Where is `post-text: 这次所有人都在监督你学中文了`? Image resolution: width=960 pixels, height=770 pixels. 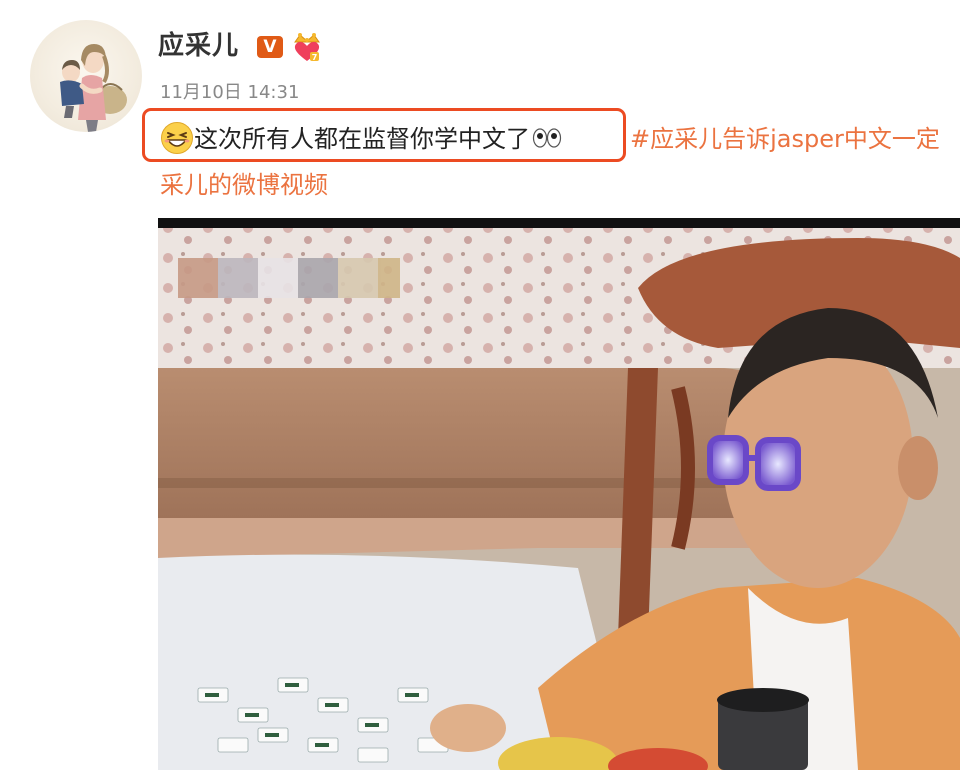
post-text: 这次所有人都在监督你学中文了 is located at coordinates (362, 139).